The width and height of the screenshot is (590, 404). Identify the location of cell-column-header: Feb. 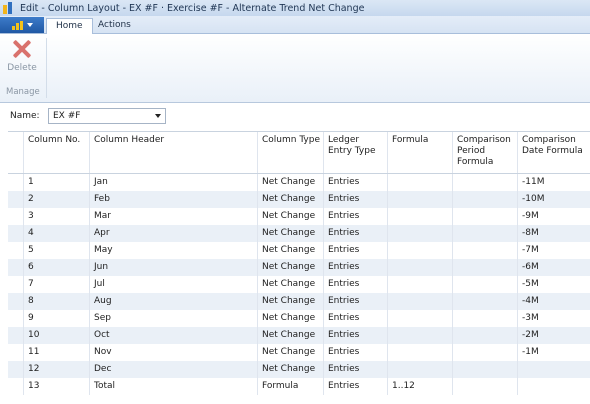
(173, 199).